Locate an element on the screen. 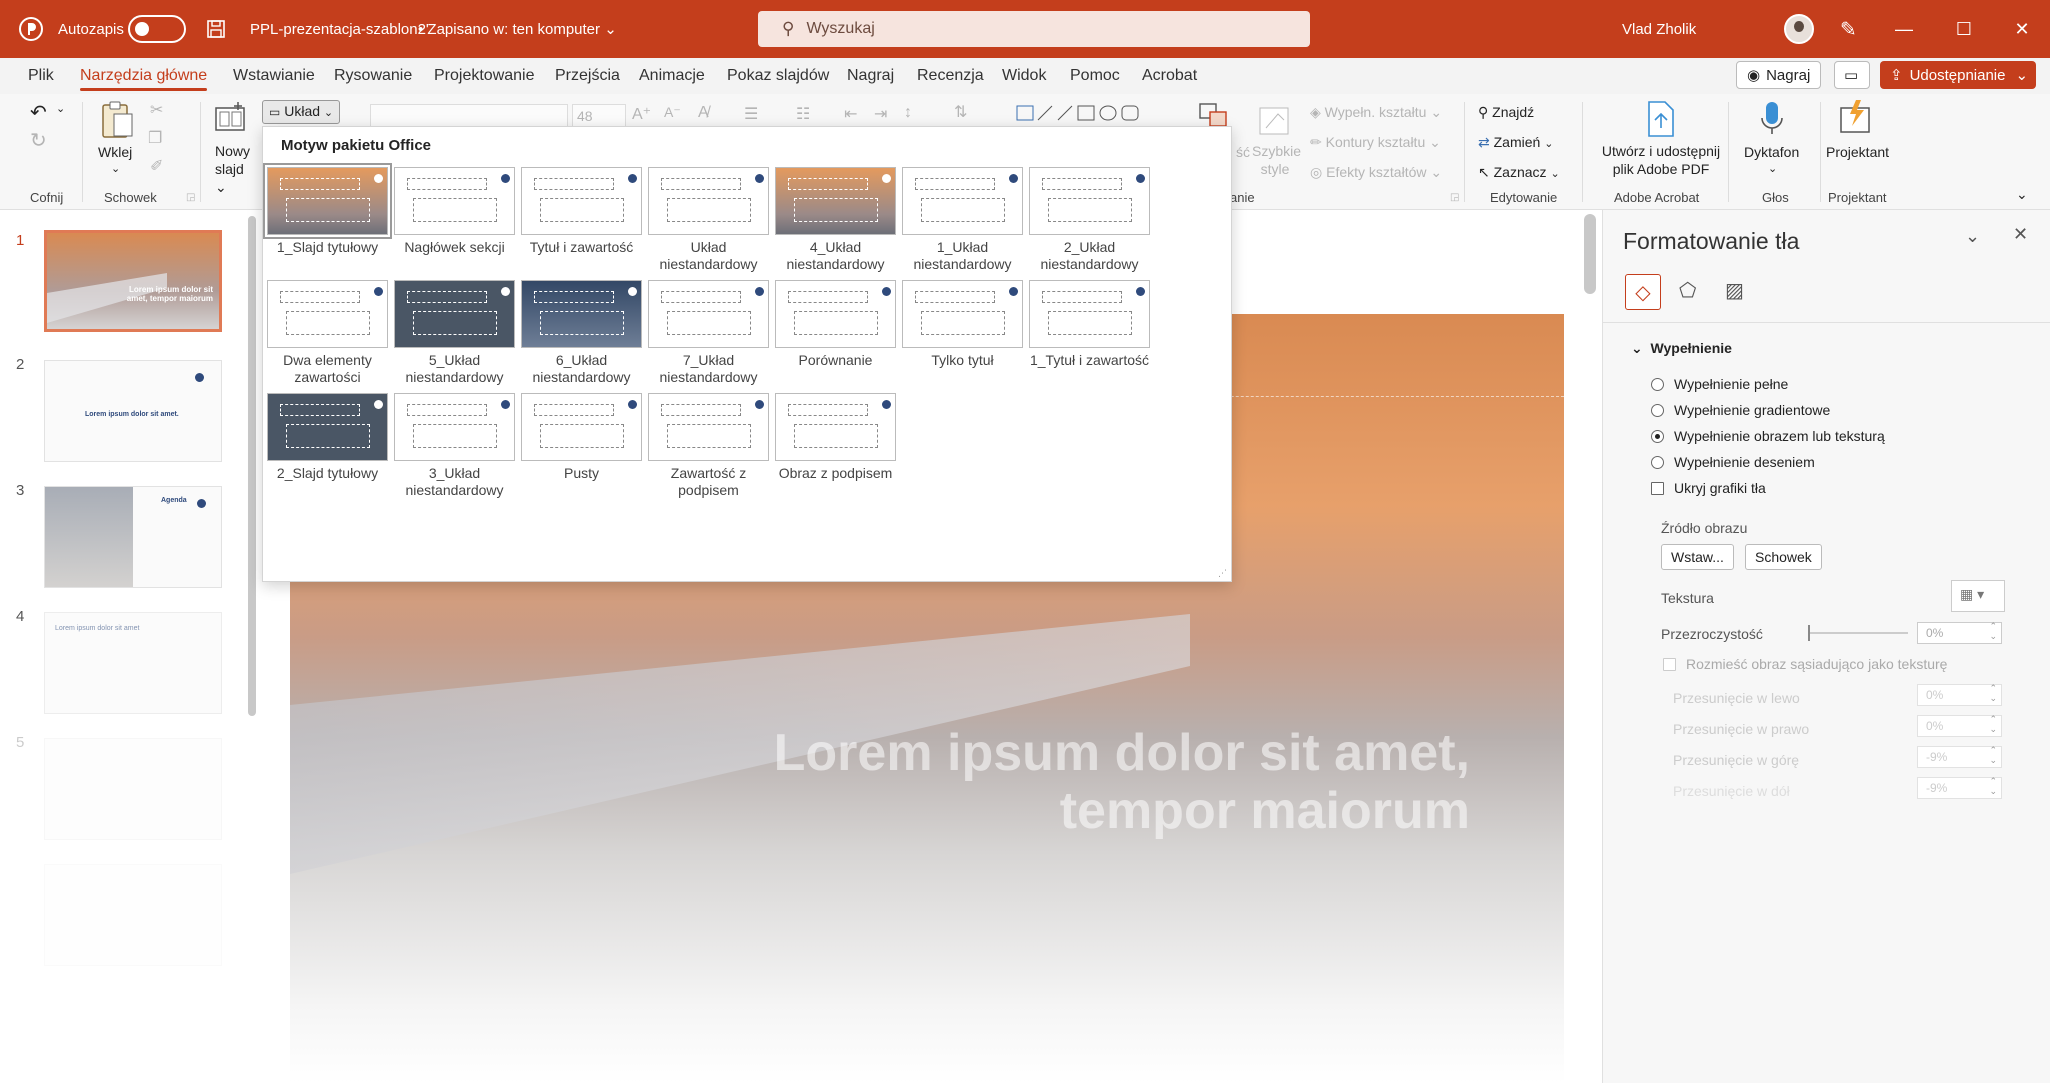 This screenshot has height=1083, width=2050. layout-option: 4_Układ niestandardowy is located at coordinates (835, 220).